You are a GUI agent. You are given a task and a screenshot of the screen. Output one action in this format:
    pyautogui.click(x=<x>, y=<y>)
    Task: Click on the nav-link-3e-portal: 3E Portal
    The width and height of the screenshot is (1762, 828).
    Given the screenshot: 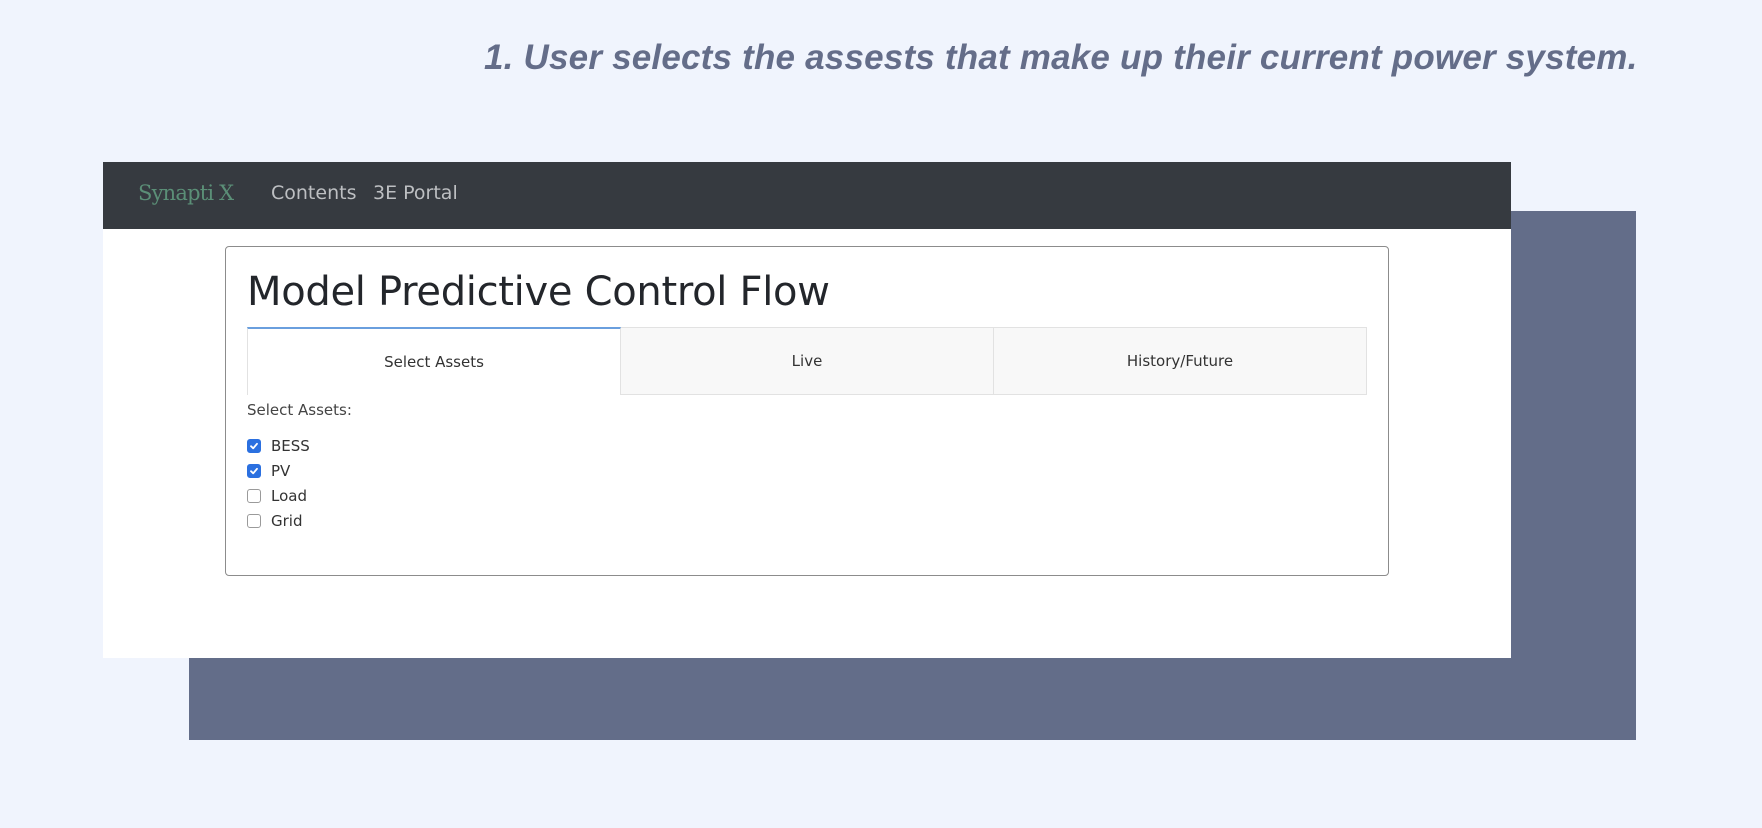 What is the action you would take?
    pyautogui.click(x=415, y=193)
    